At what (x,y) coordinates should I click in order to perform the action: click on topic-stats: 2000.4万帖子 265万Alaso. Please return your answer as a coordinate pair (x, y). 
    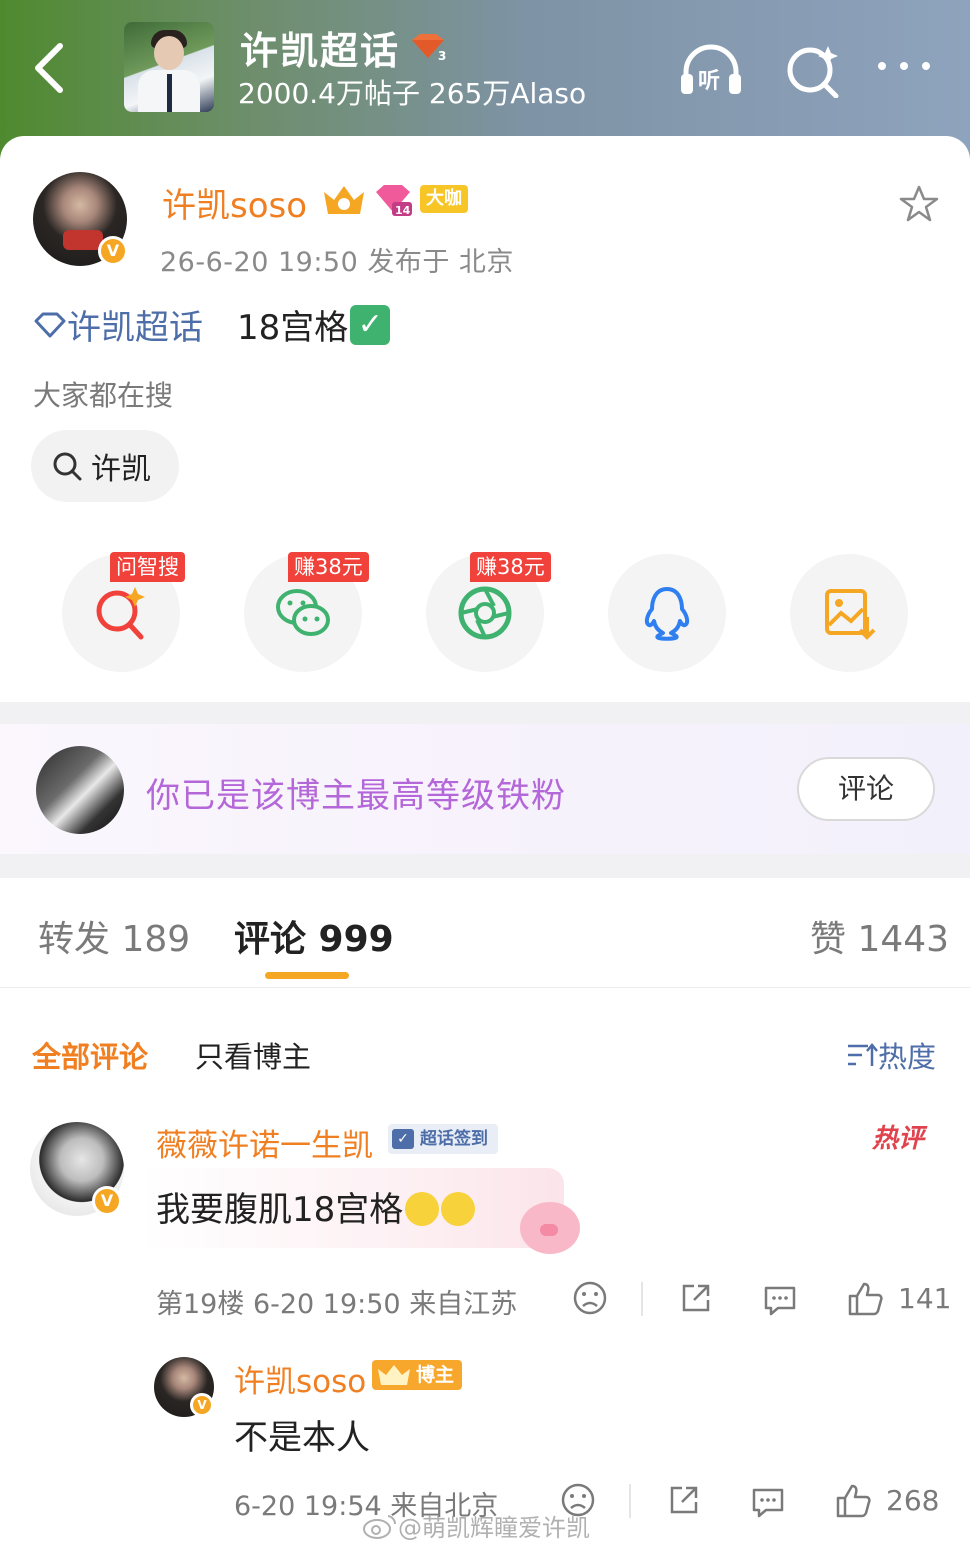
    Looking at the image, I should click on (412, 93).